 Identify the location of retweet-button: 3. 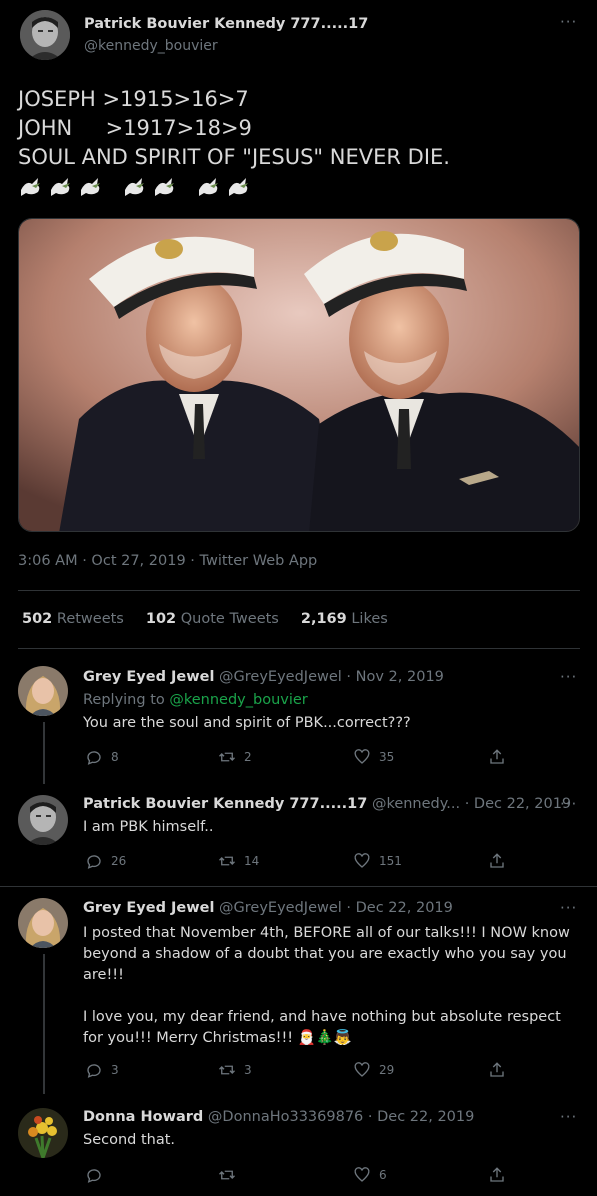
(235, 1070).